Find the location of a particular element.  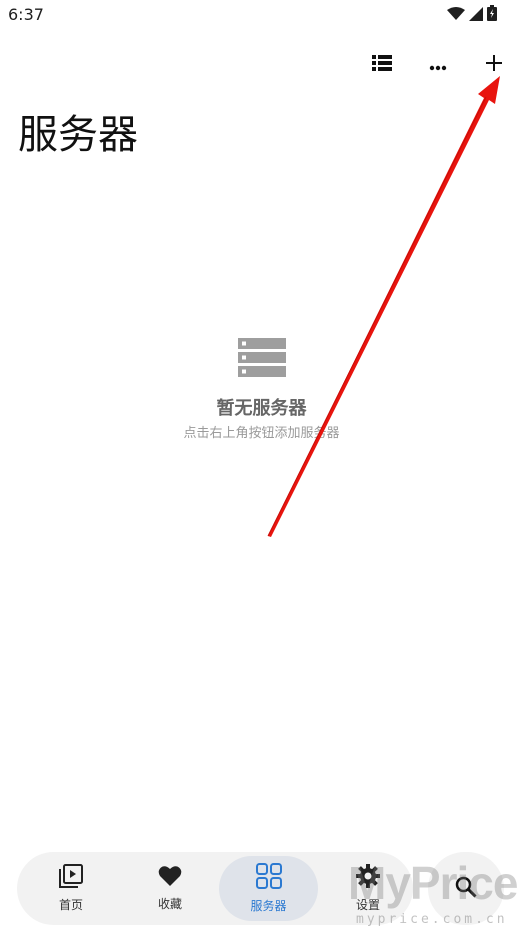

status-icons is located at coordinates (472, 15).